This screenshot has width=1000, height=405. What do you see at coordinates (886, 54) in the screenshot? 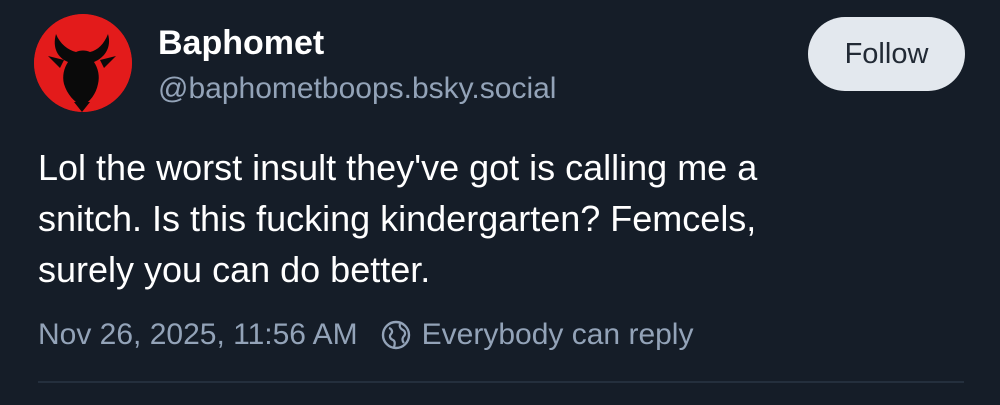
I see `follow-button: Follow` at bounding box center [886, 54].